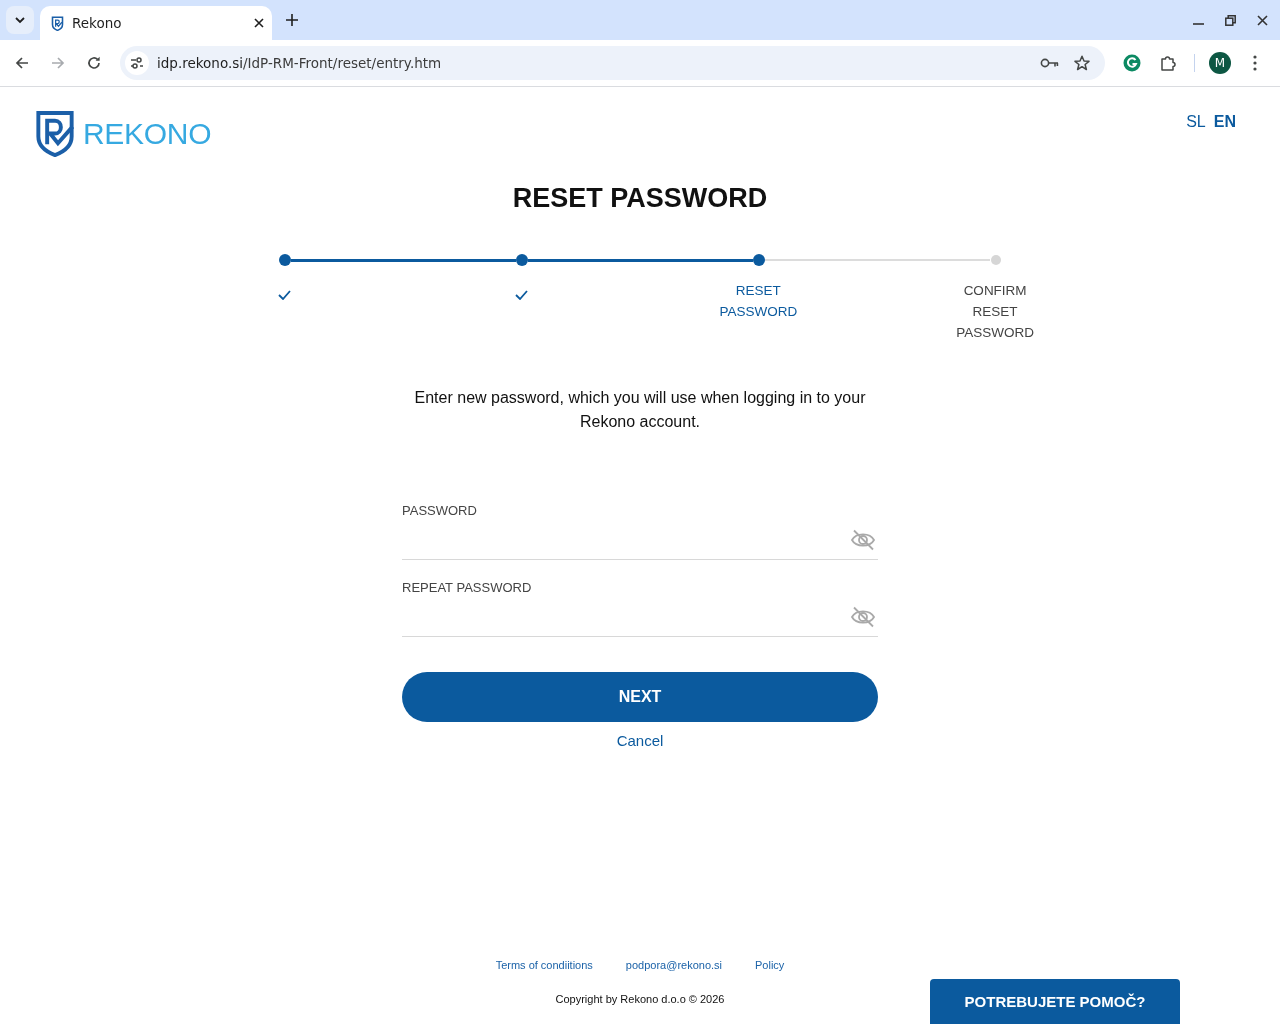 Image resolution: width=1280 pixels, height=1024 pixels. Describe the element at coordinates (55, 133) in the screenshot. I see `shield-logo-icon` at that location.